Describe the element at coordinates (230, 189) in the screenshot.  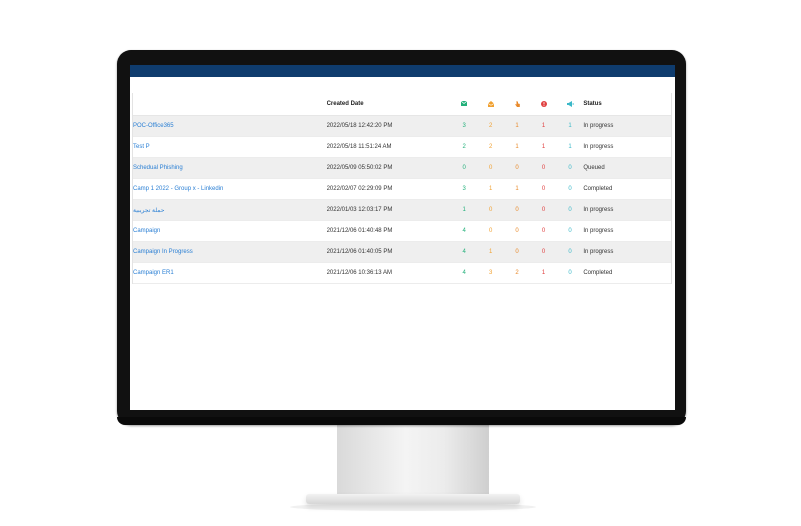
I see `campaign-name-cell: Camp 1 2022 - Group x - Linkedin` at that location.